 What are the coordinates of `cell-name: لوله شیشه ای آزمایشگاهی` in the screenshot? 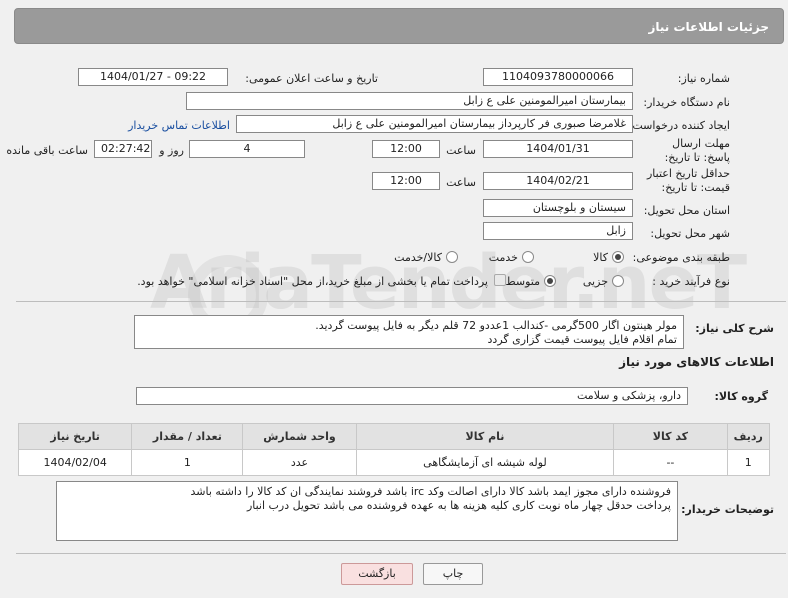 It's located at (485, 462).